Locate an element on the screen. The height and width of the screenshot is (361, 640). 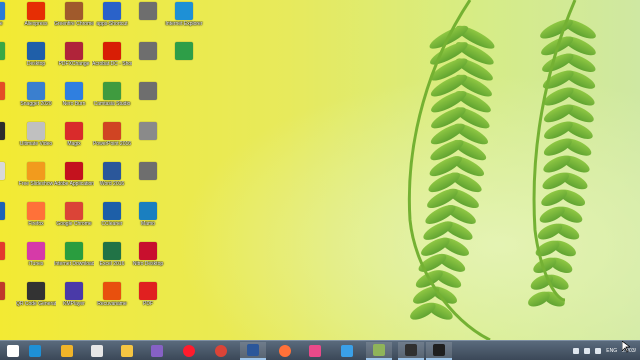
desktop-shortcut-ic-c4r3 is located at coordinates (148, 141).